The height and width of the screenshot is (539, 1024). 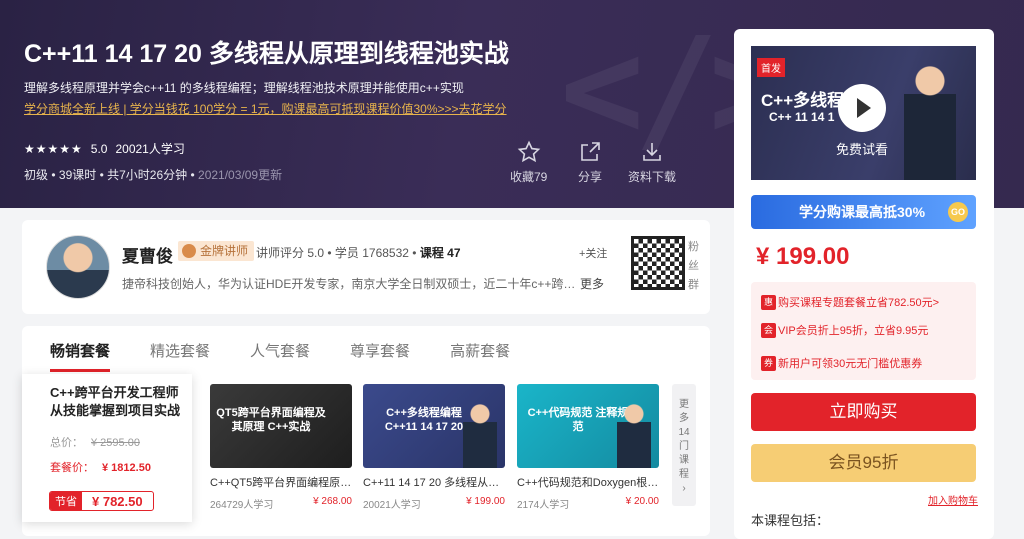 I want to click on offer-vip: 会 VIP会员折上95折，立省9.95元, so click(x=844, y=330).